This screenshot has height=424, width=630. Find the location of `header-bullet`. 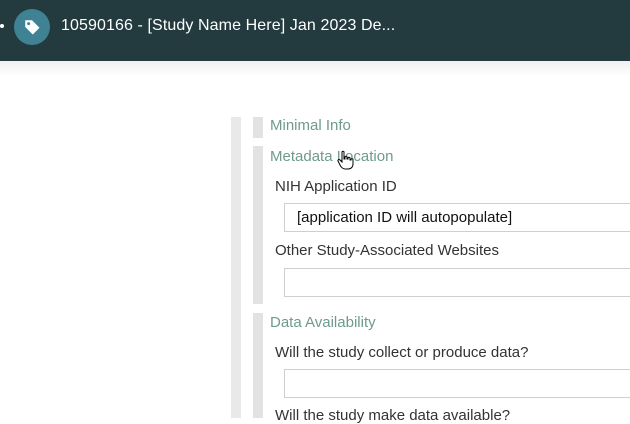

header-bullet is located at coordinates (2, 26).